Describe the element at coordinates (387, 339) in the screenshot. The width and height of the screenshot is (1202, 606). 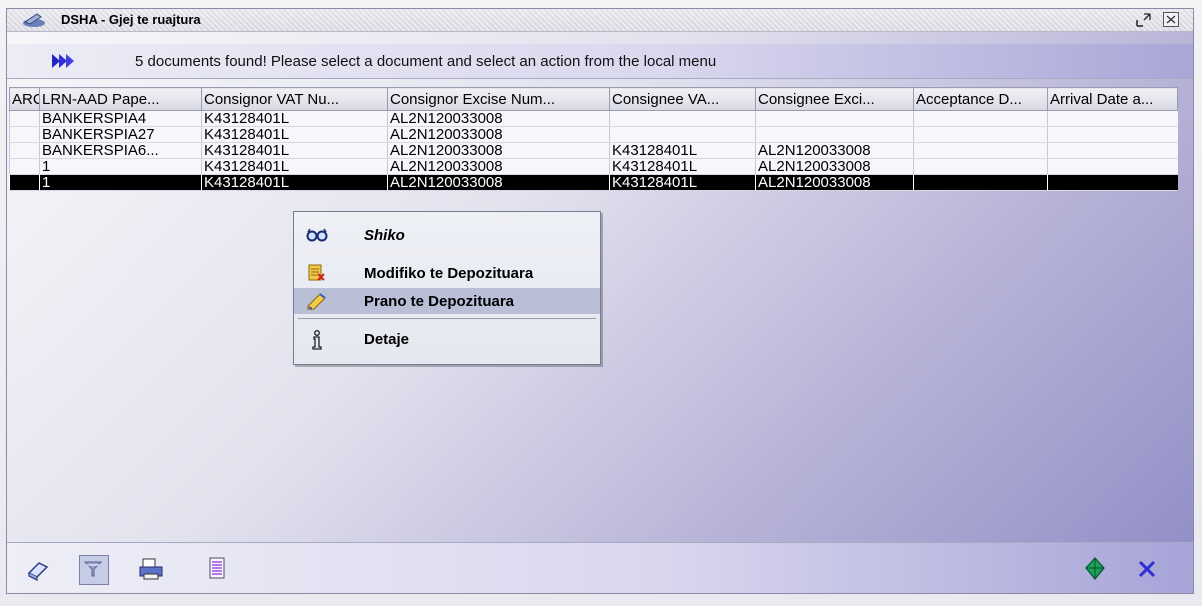
I see `menu-label-detaje: Detaje` at that location.